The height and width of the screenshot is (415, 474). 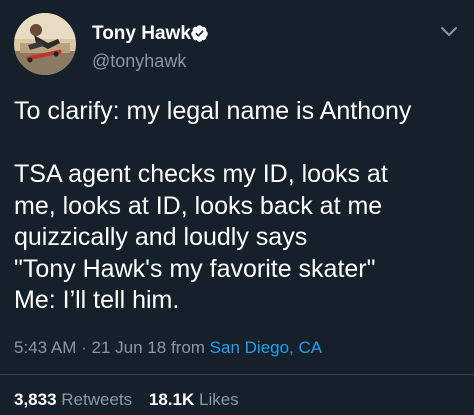 What do you see at coordinates (266, 347) in the screenshot?
I see `tweet-location-link: San Diego, CA` at bounding box center [266, 347].